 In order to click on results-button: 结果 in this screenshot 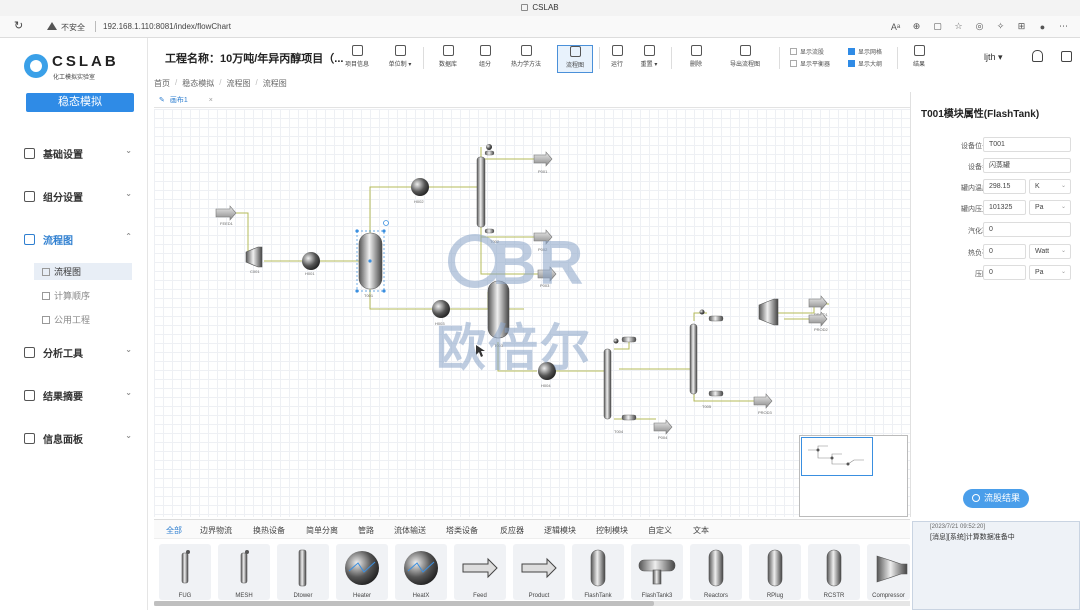, I will do `click(919, 59)`.